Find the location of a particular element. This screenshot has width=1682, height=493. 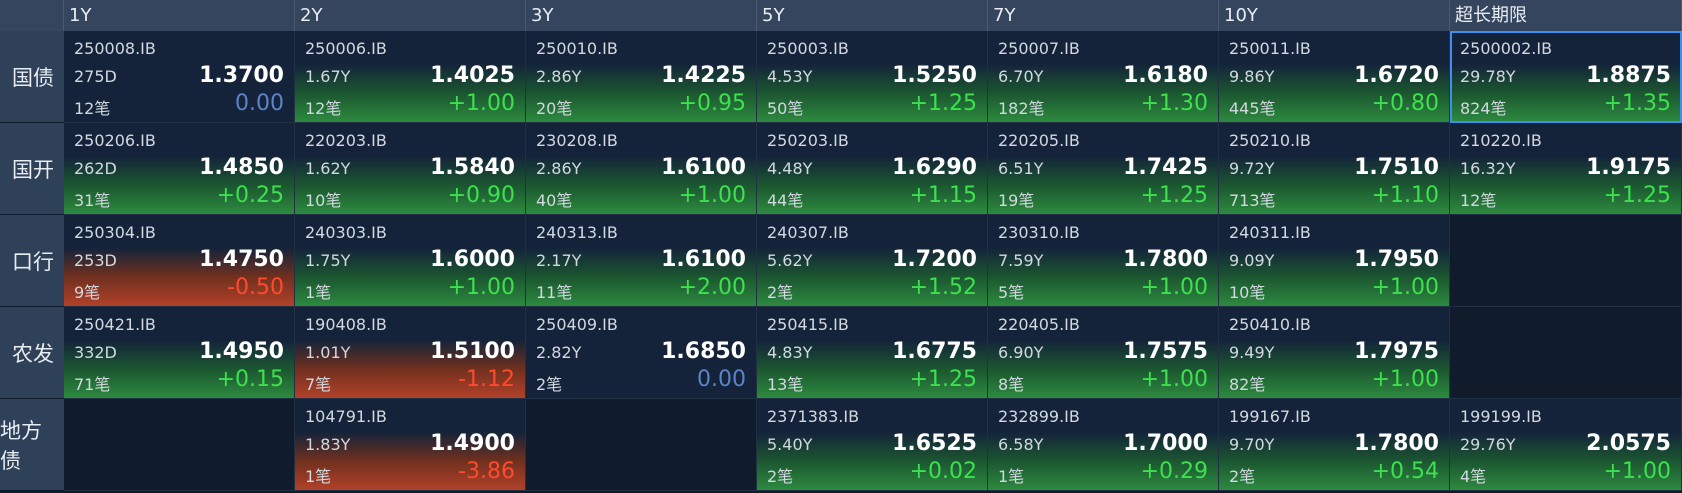

trade-count: 5笔 is located at coordinates (1011, 292).